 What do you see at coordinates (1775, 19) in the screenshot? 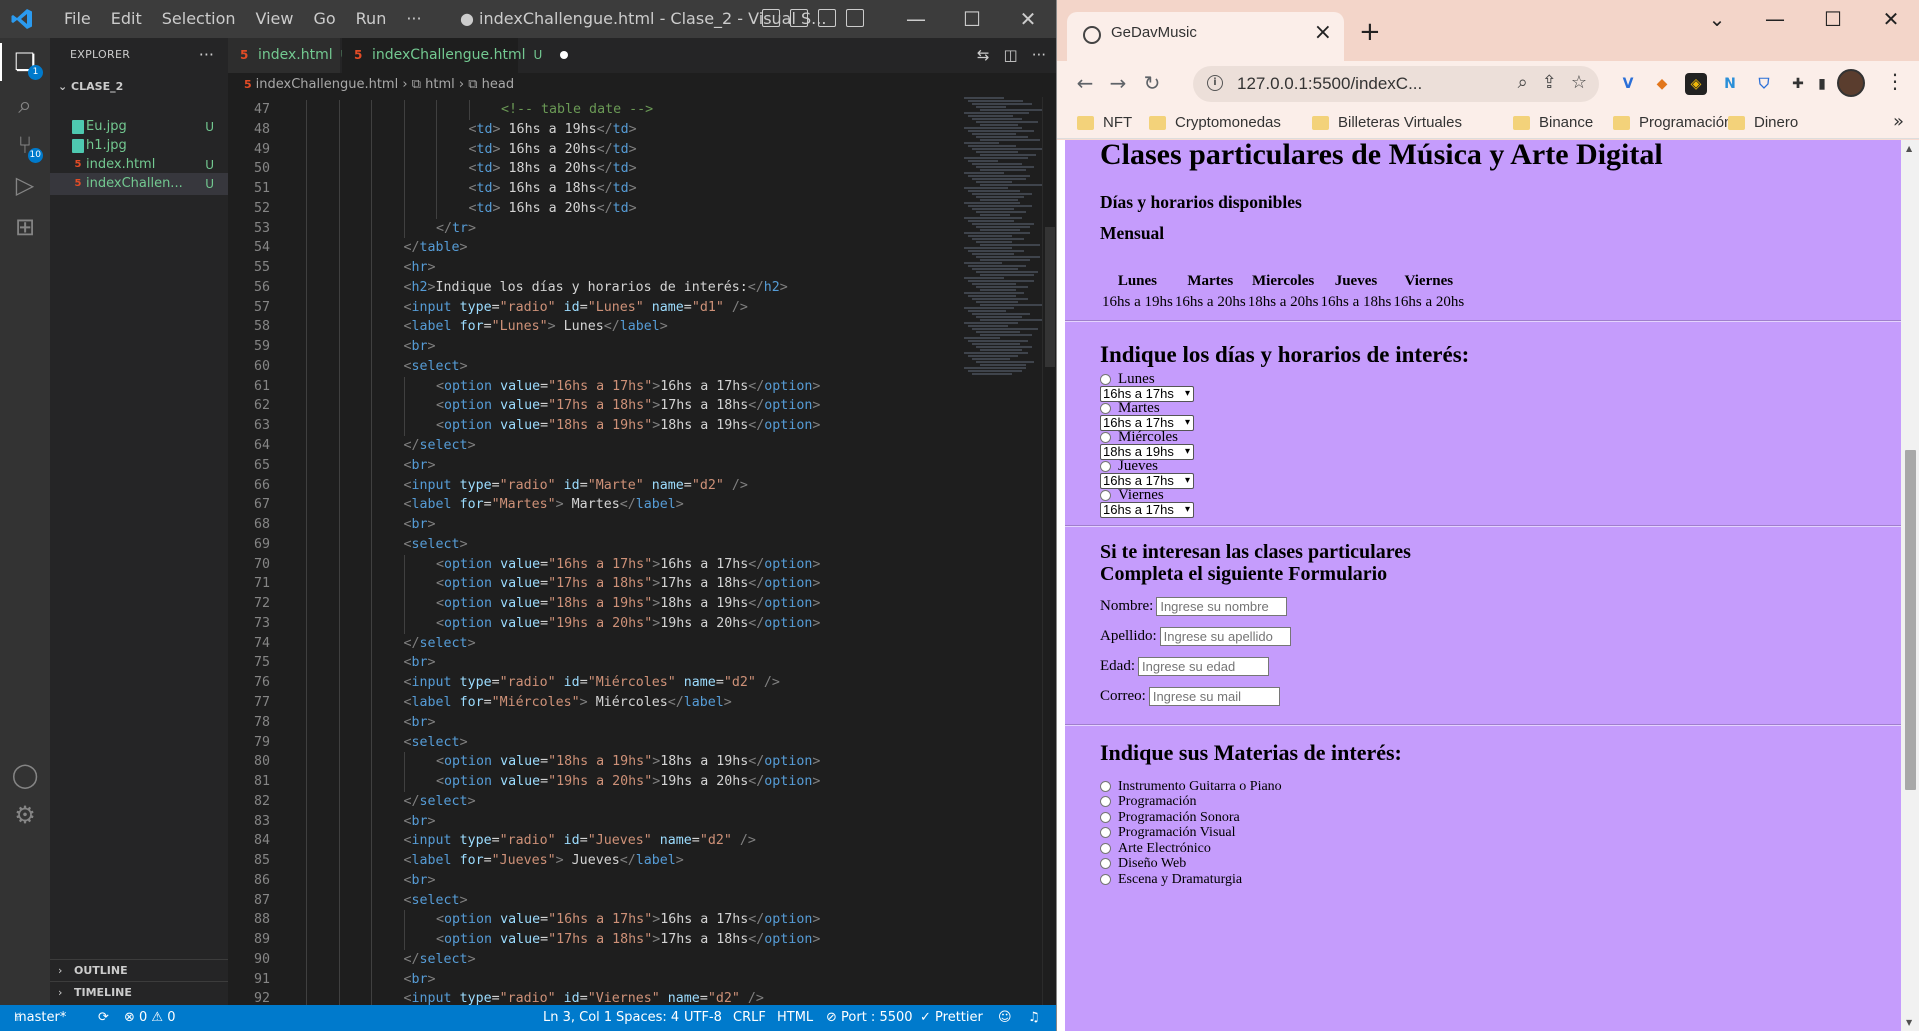
I see `minimize-icon: —` at bounding box center [1775, 19].